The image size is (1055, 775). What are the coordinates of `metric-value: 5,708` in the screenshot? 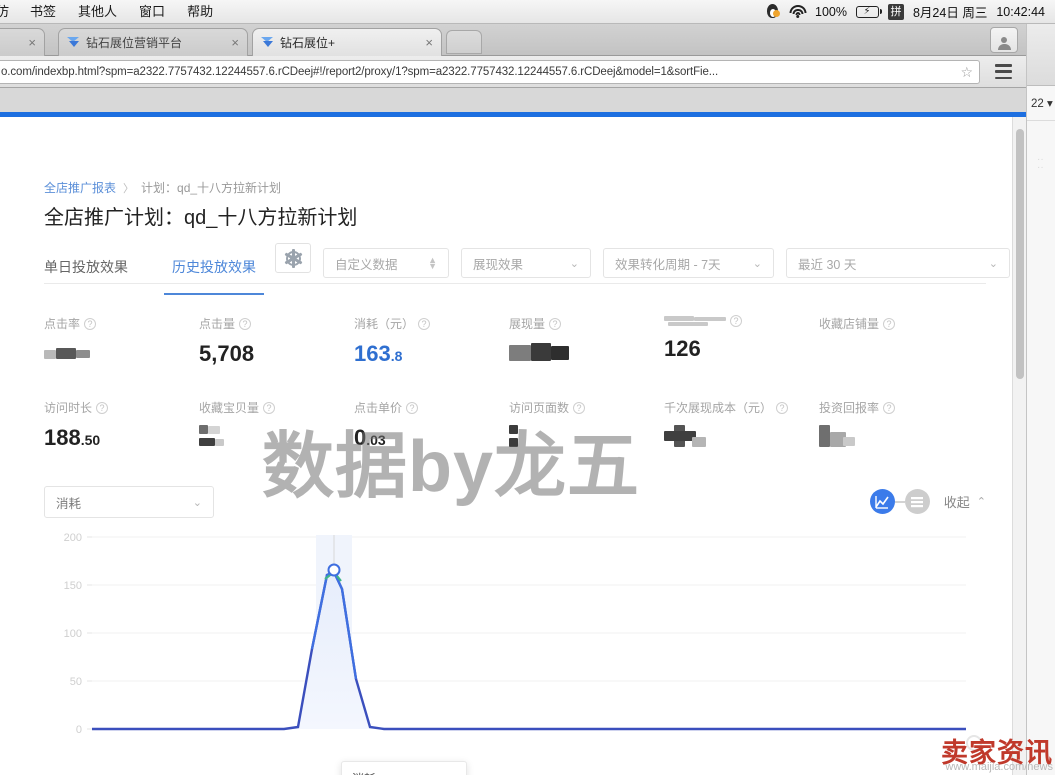 It's located at (227, 353).